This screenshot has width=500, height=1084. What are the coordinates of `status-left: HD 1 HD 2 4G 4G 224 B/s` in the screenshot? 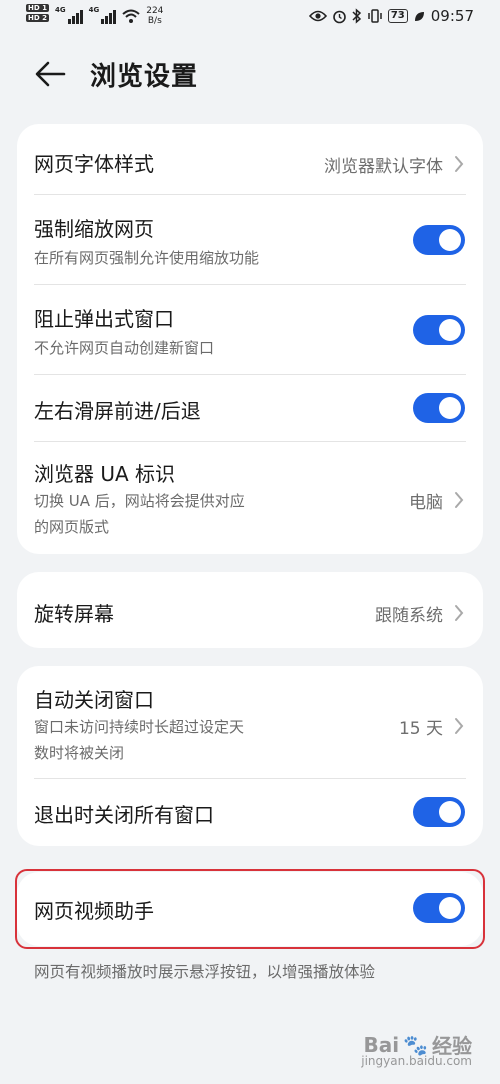 It's located at (94, 15).